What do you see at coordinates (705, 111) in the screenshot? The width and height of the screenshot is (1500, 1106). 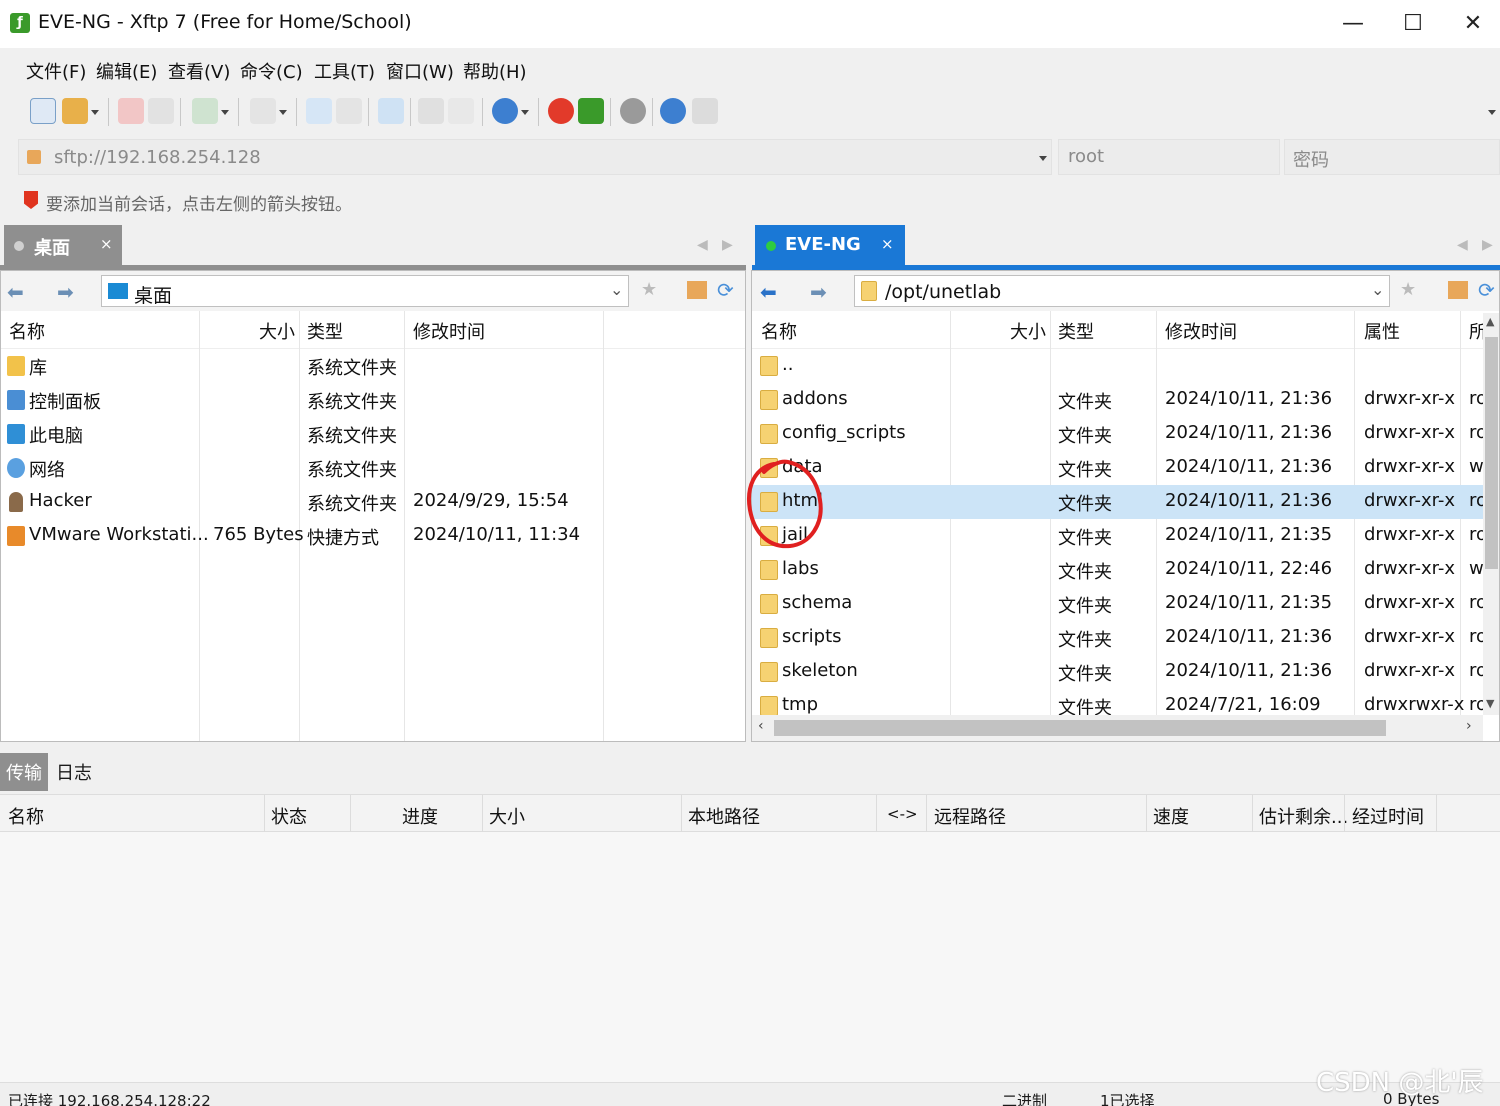 I see `chat-icon` at bounding box center [705, 111].